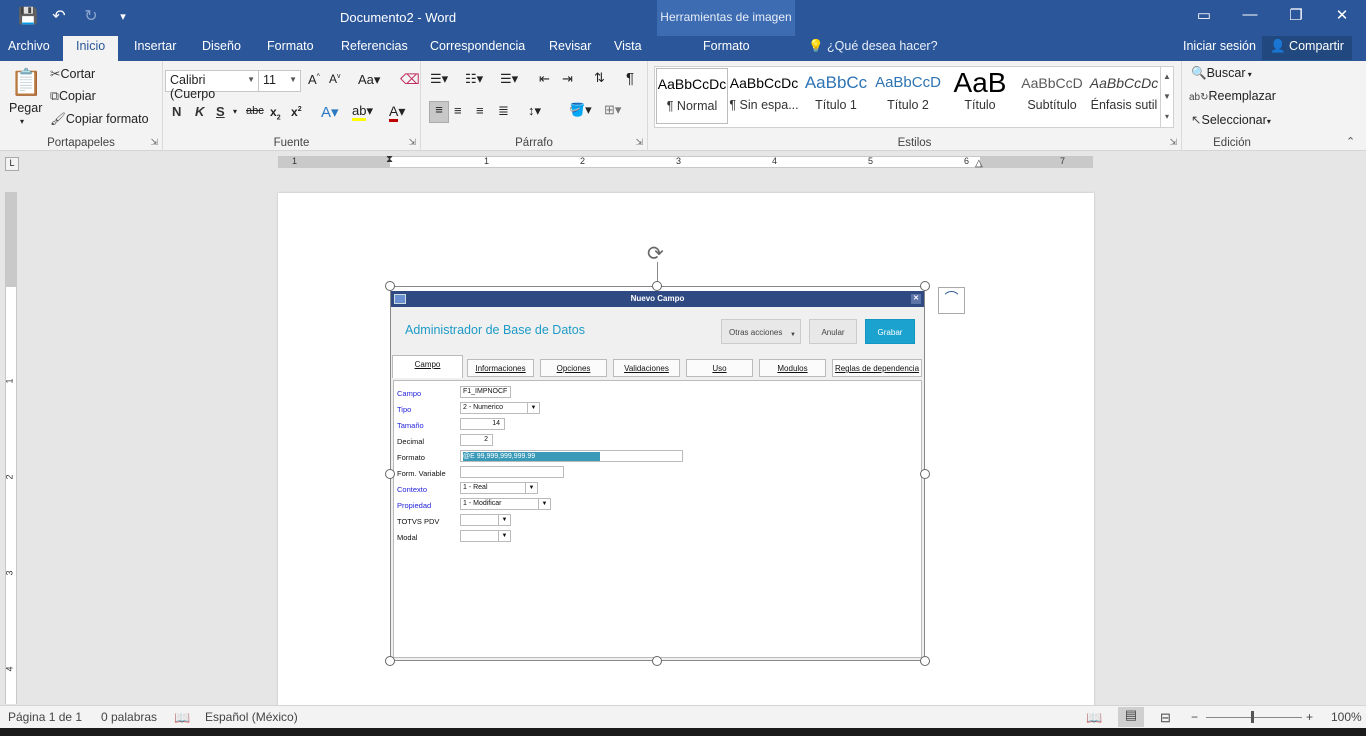 The height and width of the screenshot is (736, 1366). What do you see at coordinates (477, 46) in the screenshot?
I see `tab-correspondencia: Correspondencia` at bounding box center [477, 46].